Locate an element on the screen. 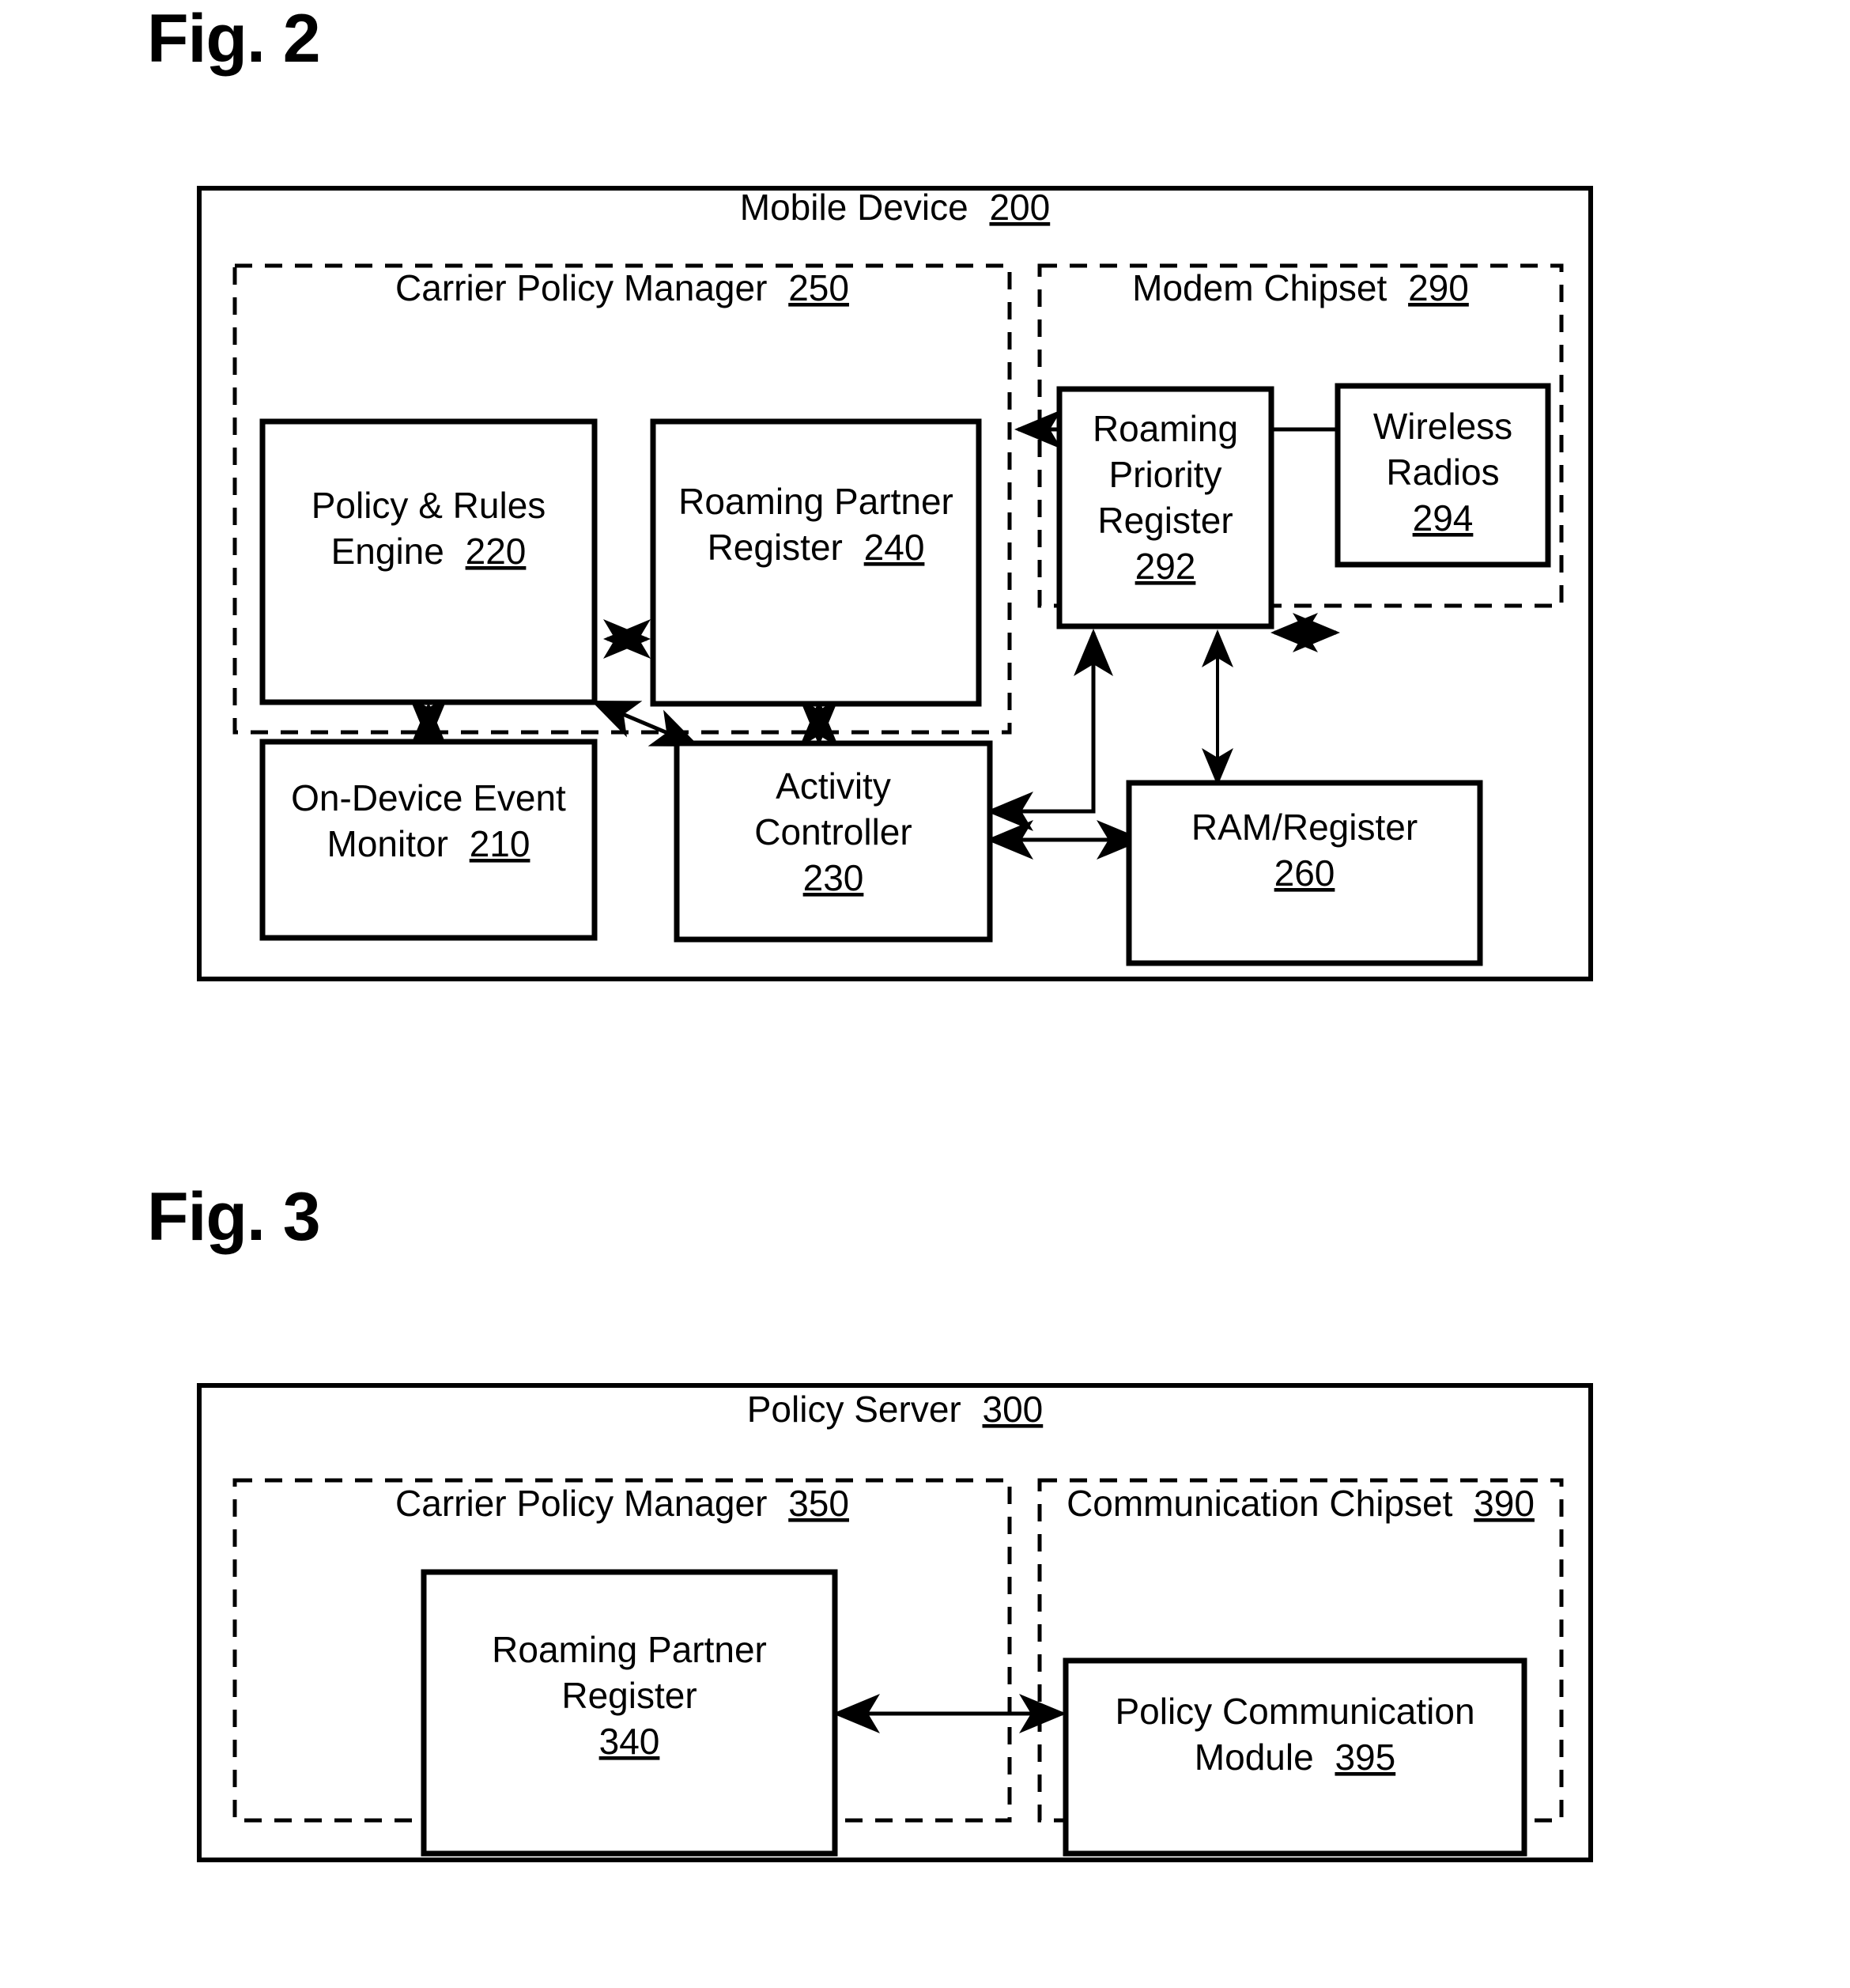  policy-rules-engine-line2: Engine 220 is located at coordinates (429, 551).